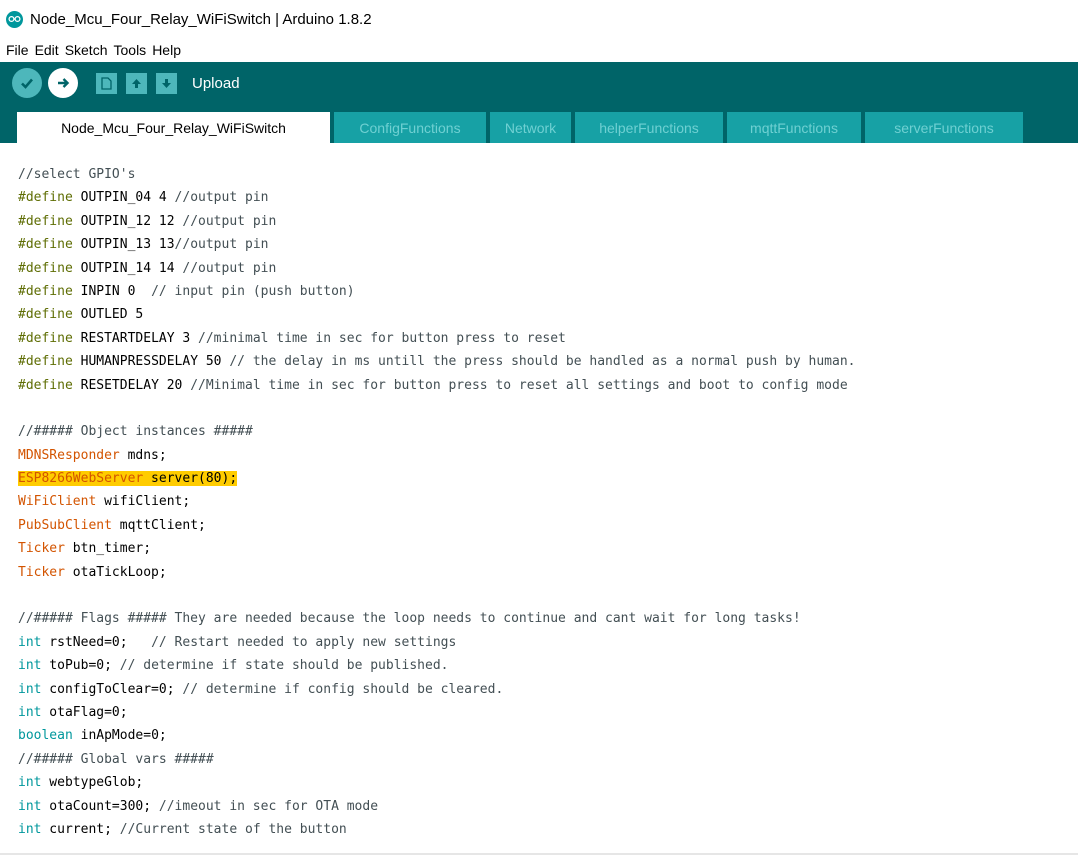 The image size is (1078, 855). Describe the element at coordinates (135, 432) in the screenshot. I see `code-token: //##### Object instances #####` at that location.